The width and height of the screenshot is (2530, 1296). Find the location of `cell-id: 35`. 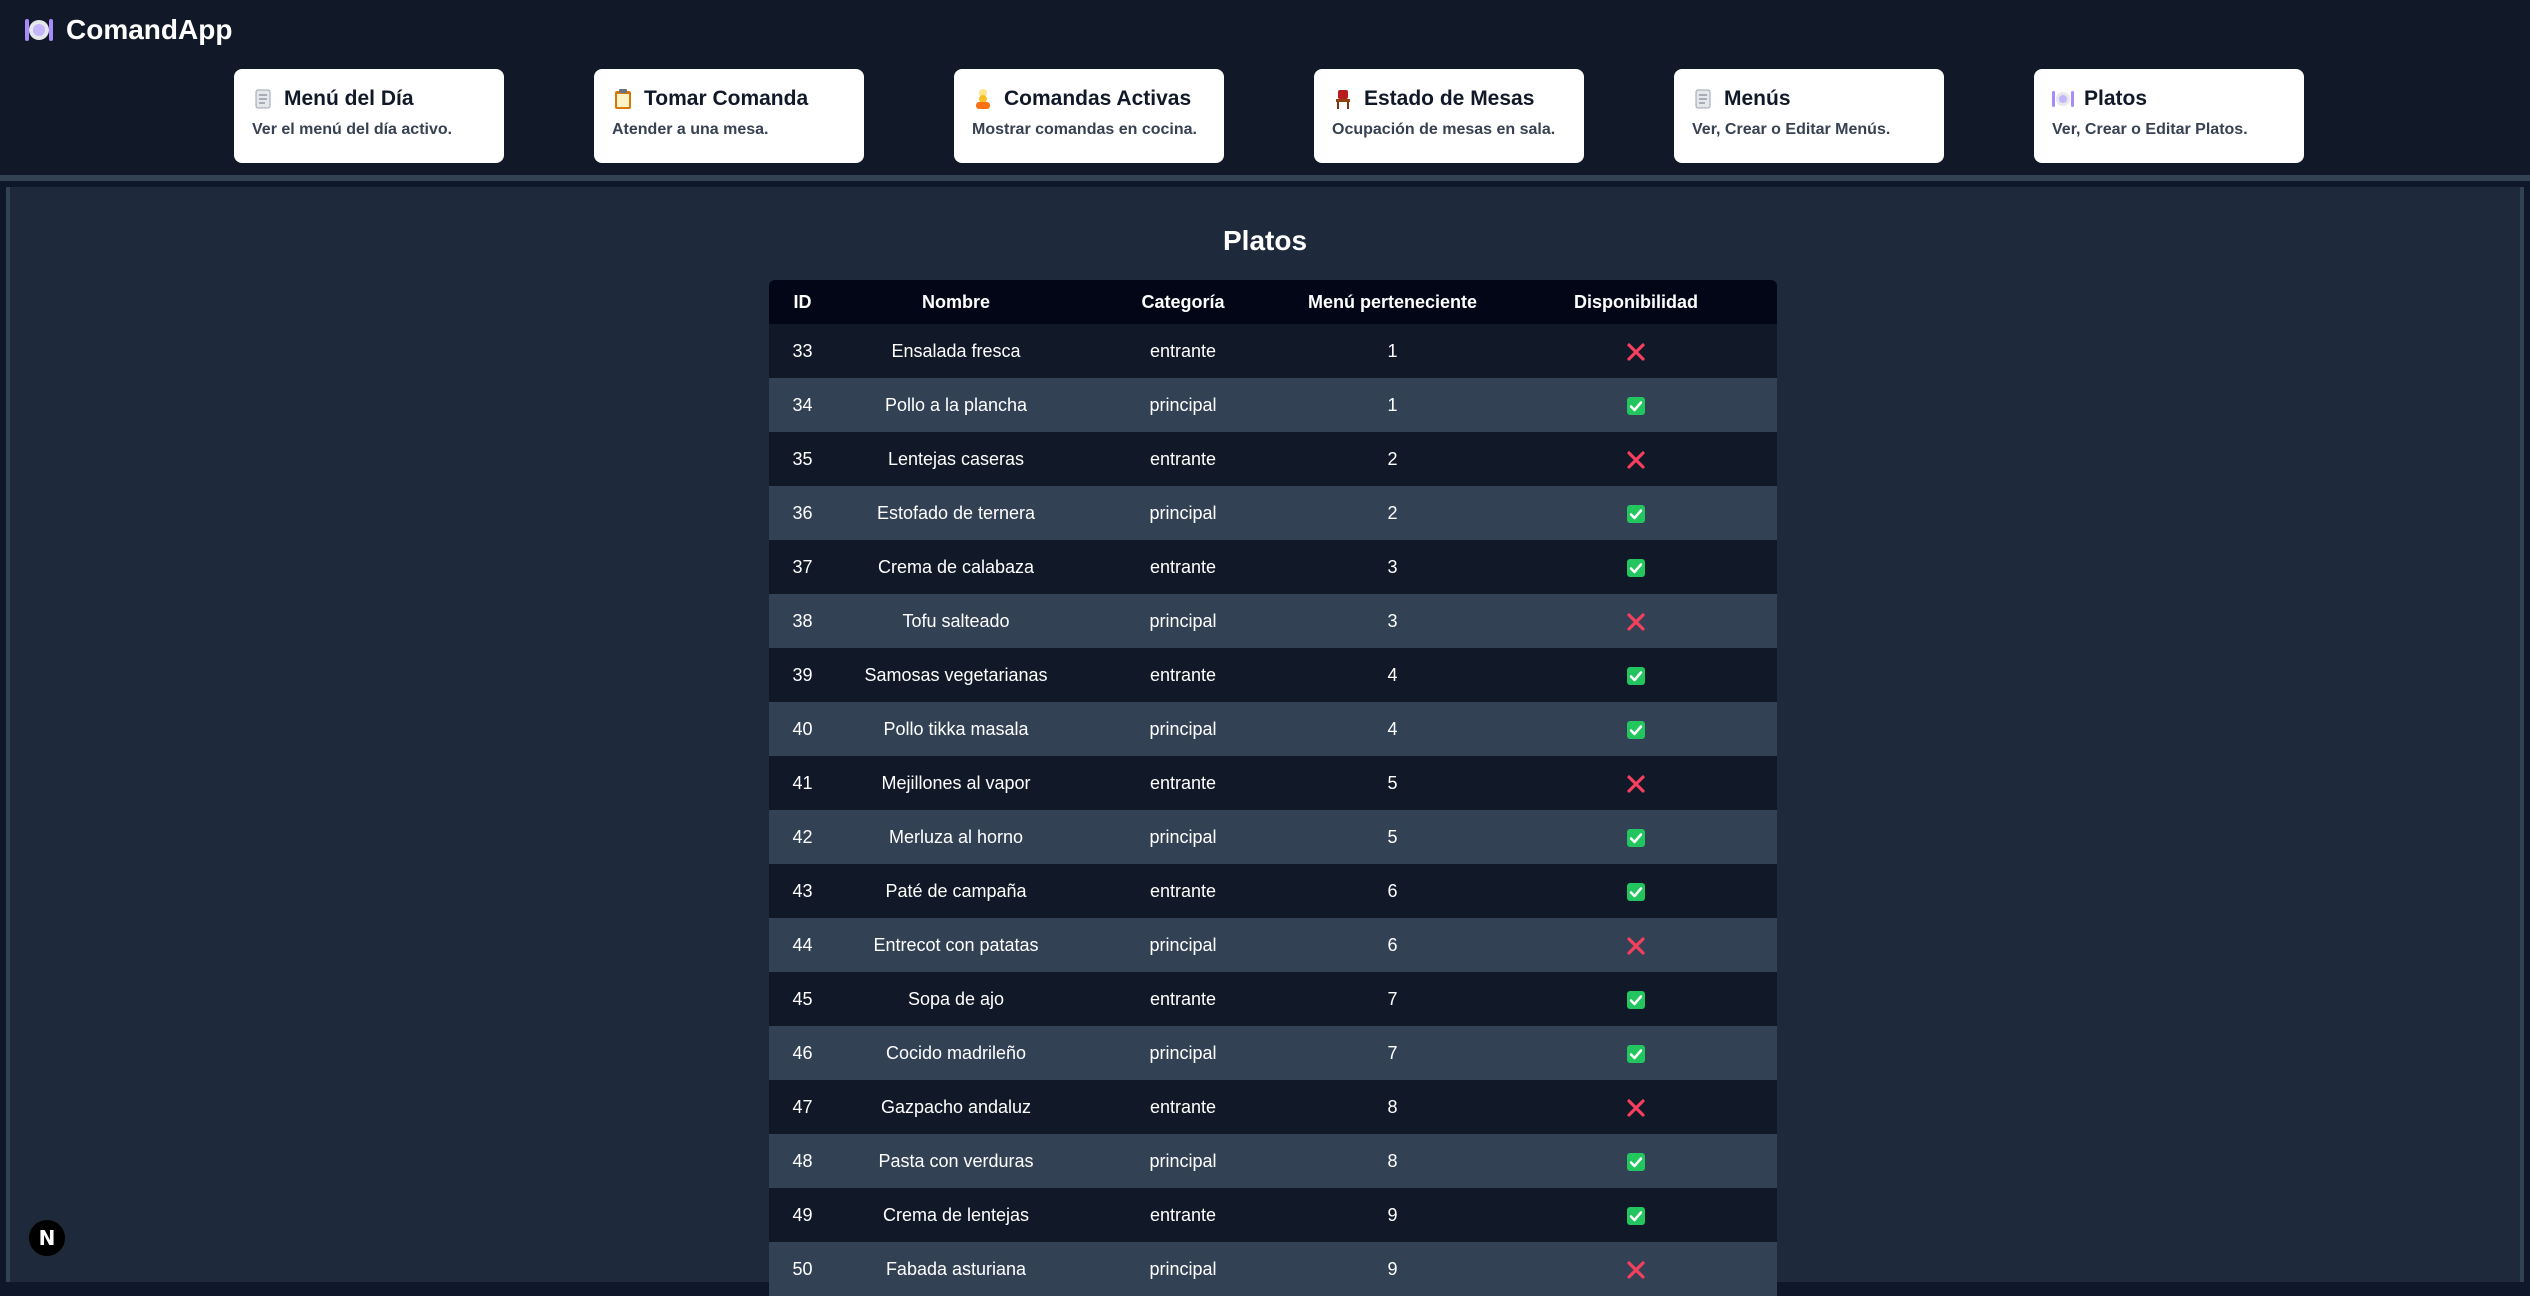

cell-id: 35 is located at coordinates (802, 458).